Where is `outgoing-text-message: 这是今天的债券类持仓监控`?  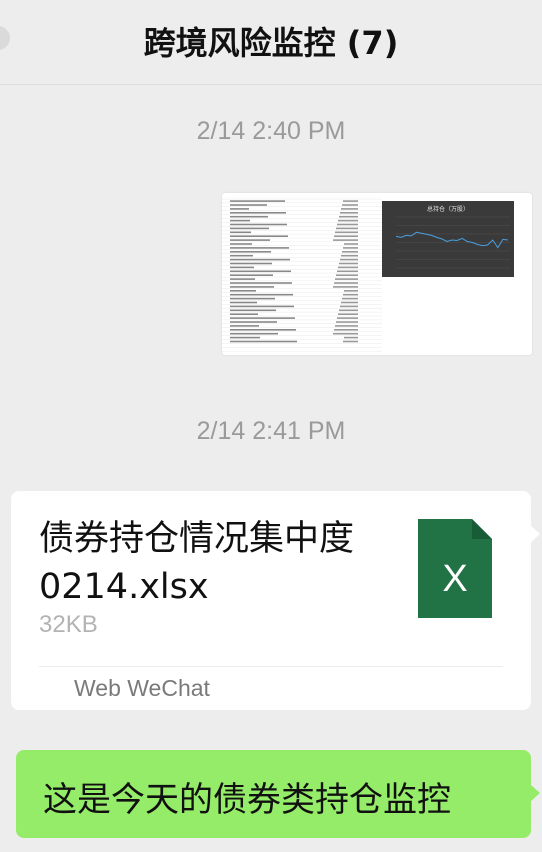 outgoing-text-message: 这是今天的债券类持仓监控 is located at coordinates (278, 794).